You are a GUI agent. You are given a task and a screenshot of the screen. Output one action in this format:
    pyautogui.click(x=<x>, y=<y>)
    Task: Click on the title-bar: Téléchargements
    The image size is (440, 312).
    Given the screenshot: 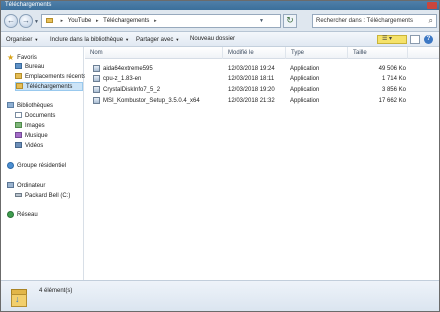 What is the action you would take?
    pyautogui.click(x=220, y=5)
    